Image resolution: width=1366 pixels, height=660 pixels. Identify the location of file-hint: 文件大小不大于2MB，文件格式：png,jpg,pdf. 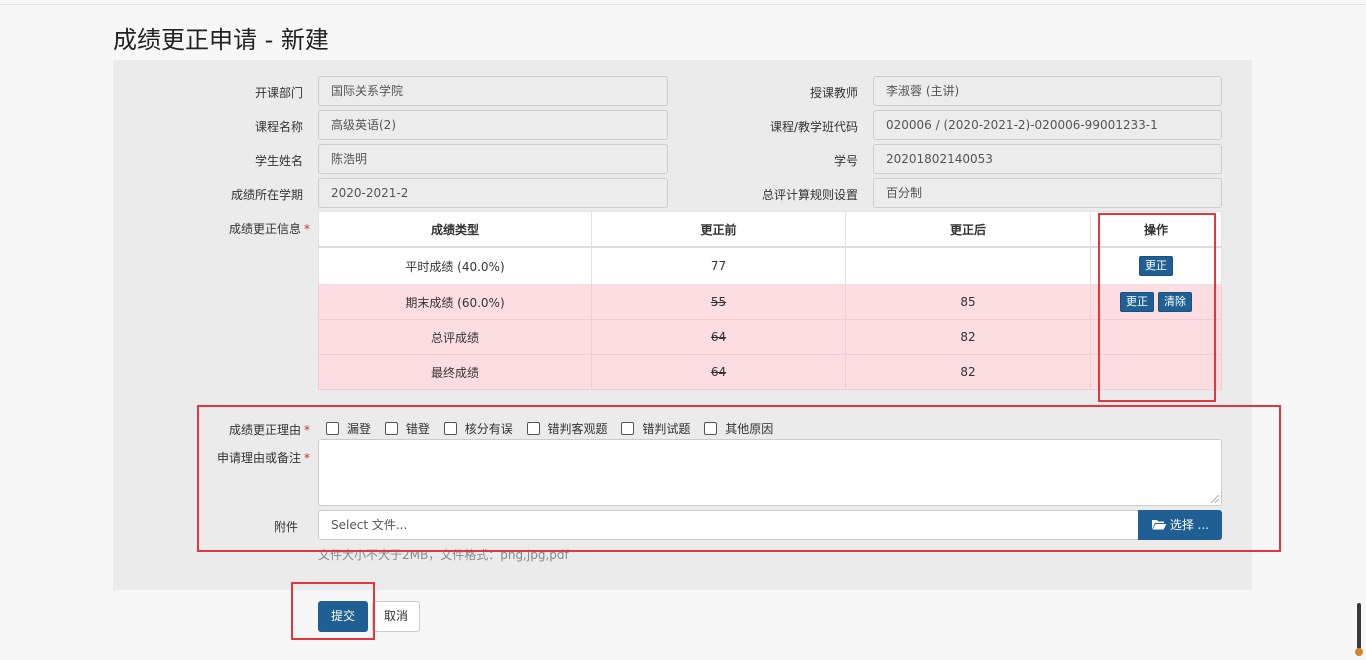
(443, 555).